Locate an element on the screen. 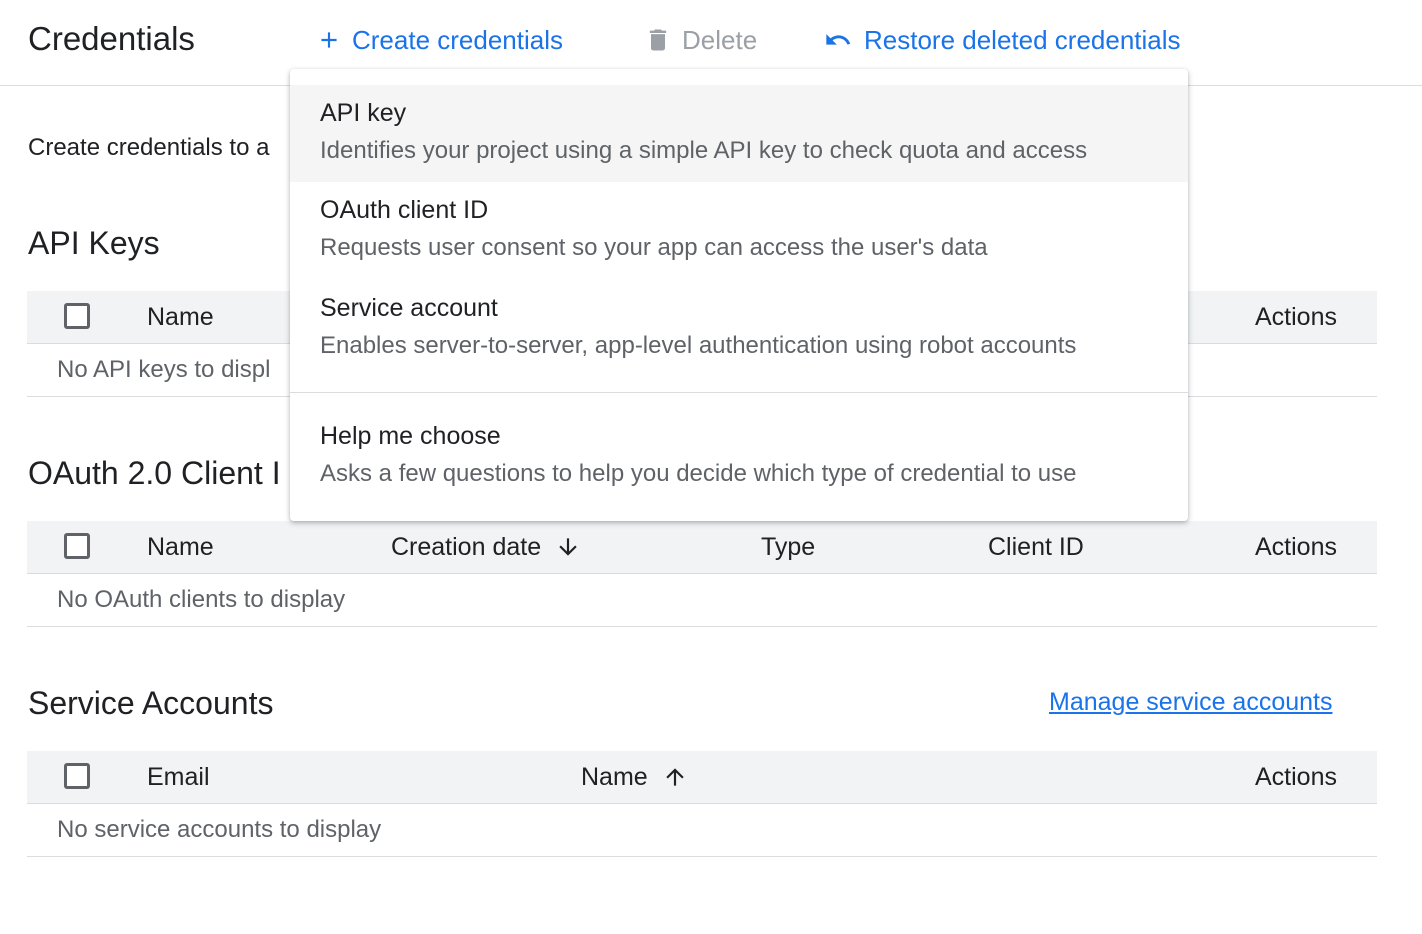 Image resolution: width=1422 pixels, height=934 pixels. menu-item-title: OAuth client ID is located at coordinates (404, 210).